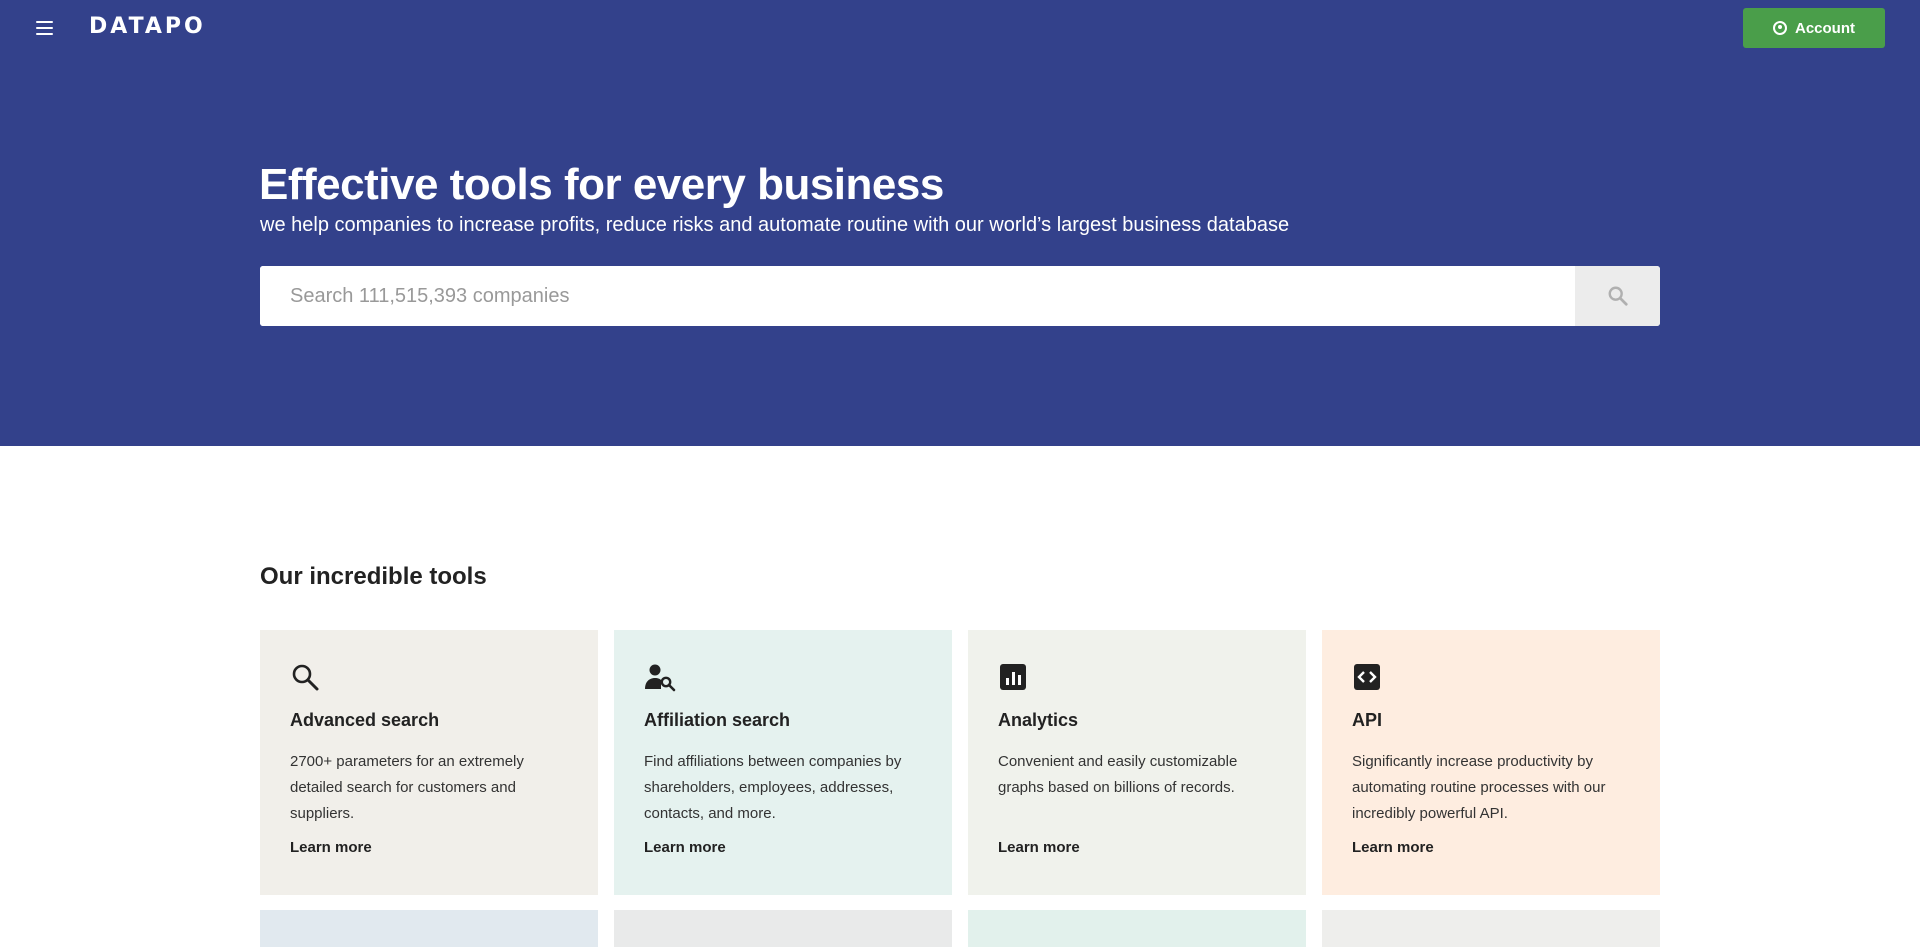 The image size is (1920, 947). What do you see at coordinates (917, 296) in the screenshot?
I see `company-search-input` at bounding box center [917, 296].